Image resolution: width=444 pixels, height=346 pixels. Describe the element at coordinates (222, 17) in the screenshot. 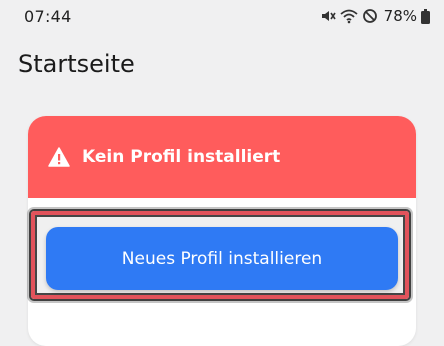

I see `status-bar: 07:44 78%` at that location.